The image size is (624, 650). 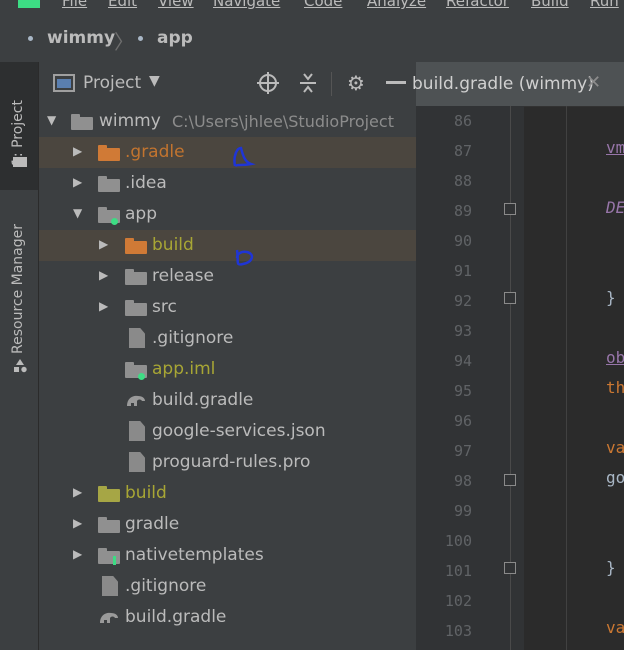 I want to click on editor-tab: build.gradle (wimmy) ✕, so click(x=518, y=84).